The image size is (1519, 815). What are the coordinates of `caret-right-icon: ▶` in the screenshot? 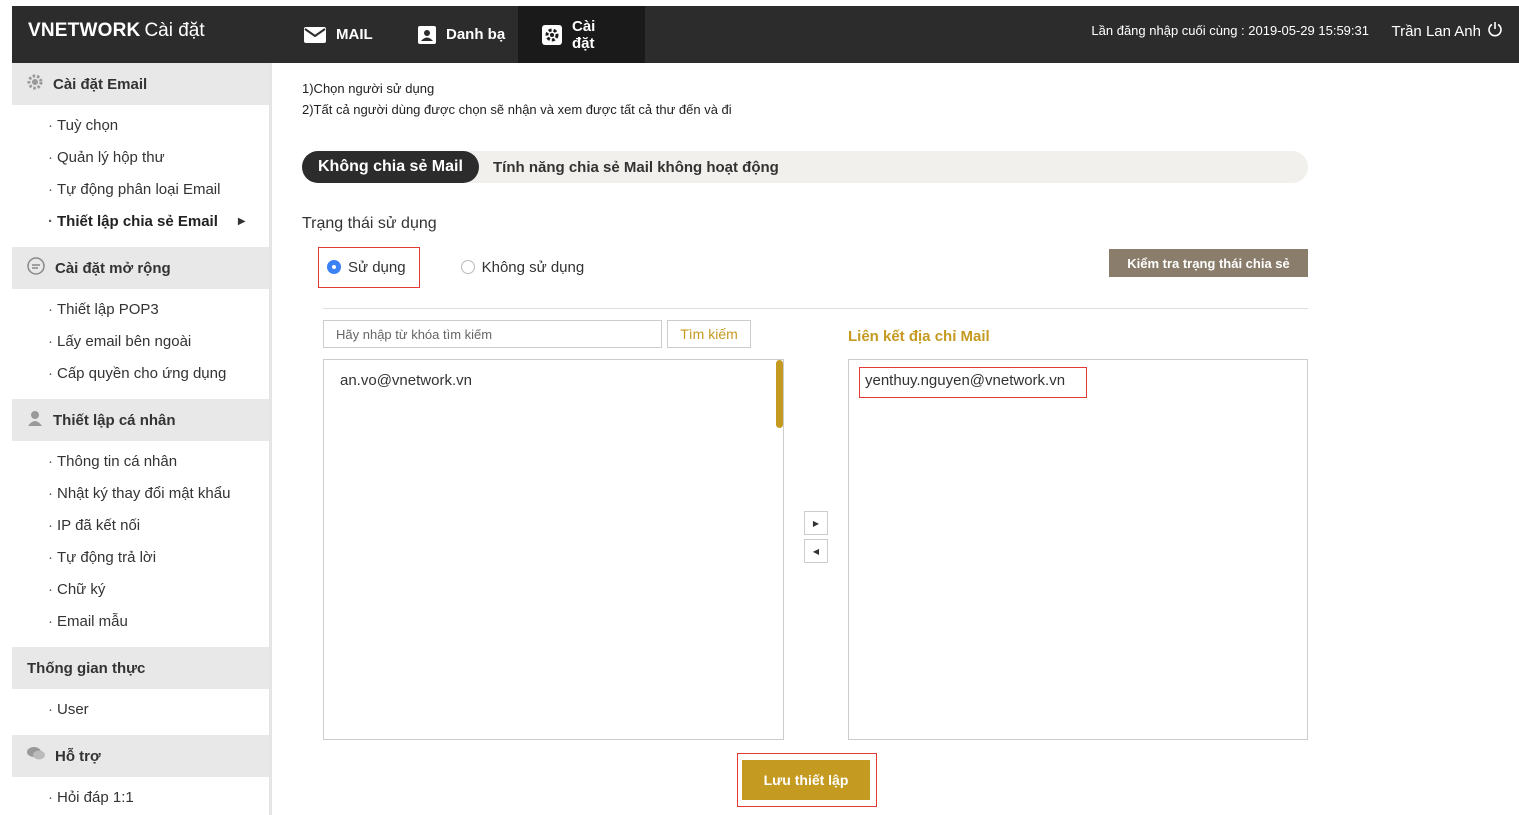 It's located at (241, 221).